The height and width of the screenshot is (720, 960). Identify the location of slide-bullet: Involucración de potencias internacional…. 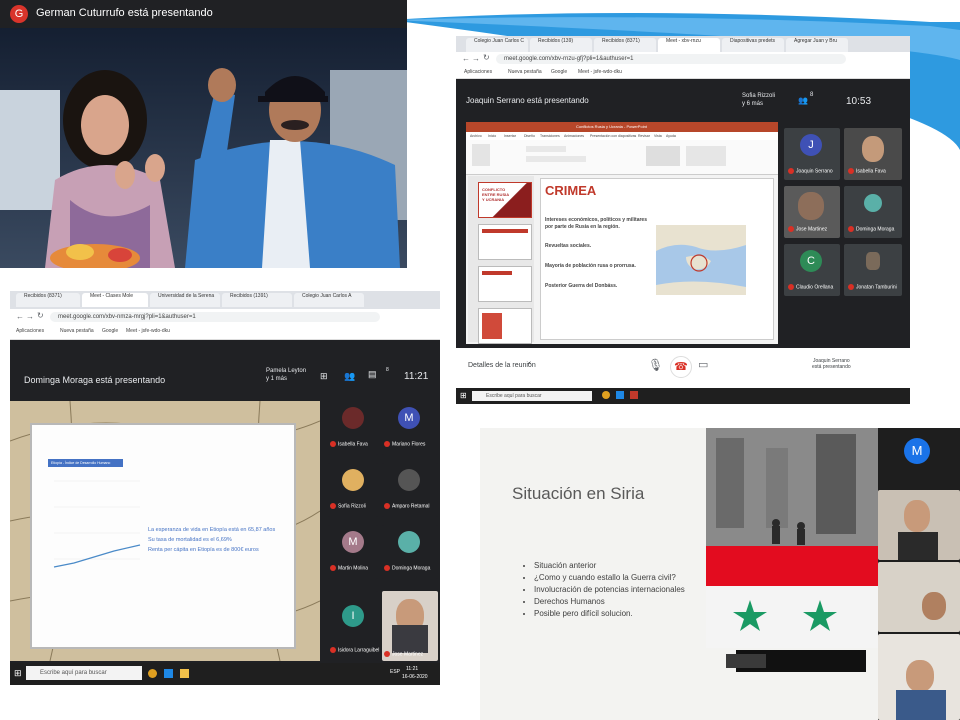
(614, 590).